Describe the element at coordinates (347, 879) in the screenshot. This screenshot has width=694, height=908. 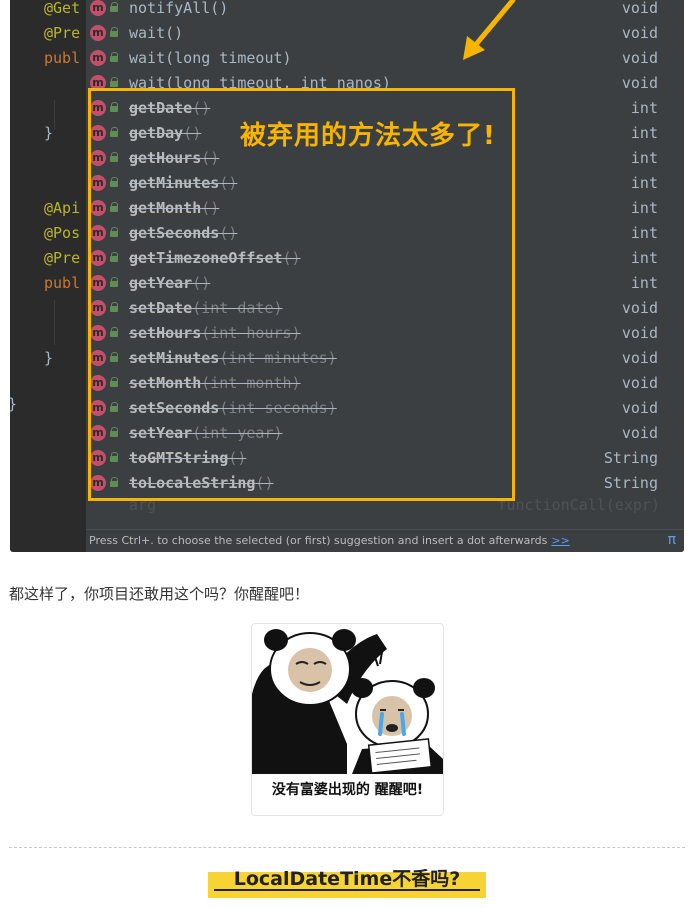
I see `section-heading: LocalDateTime不香吗?` at that location.